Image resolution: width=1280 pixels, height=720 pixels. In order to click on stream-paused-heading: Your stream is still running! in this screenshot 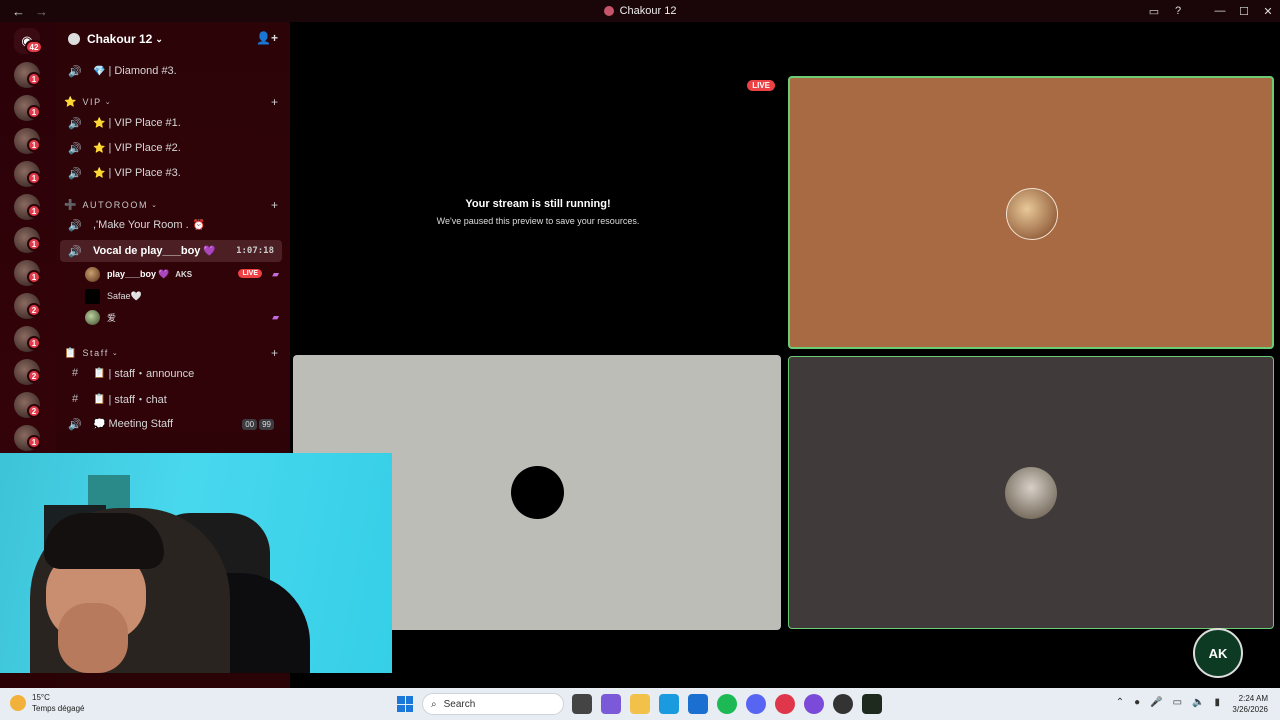, I will do `click(538, 204)`.